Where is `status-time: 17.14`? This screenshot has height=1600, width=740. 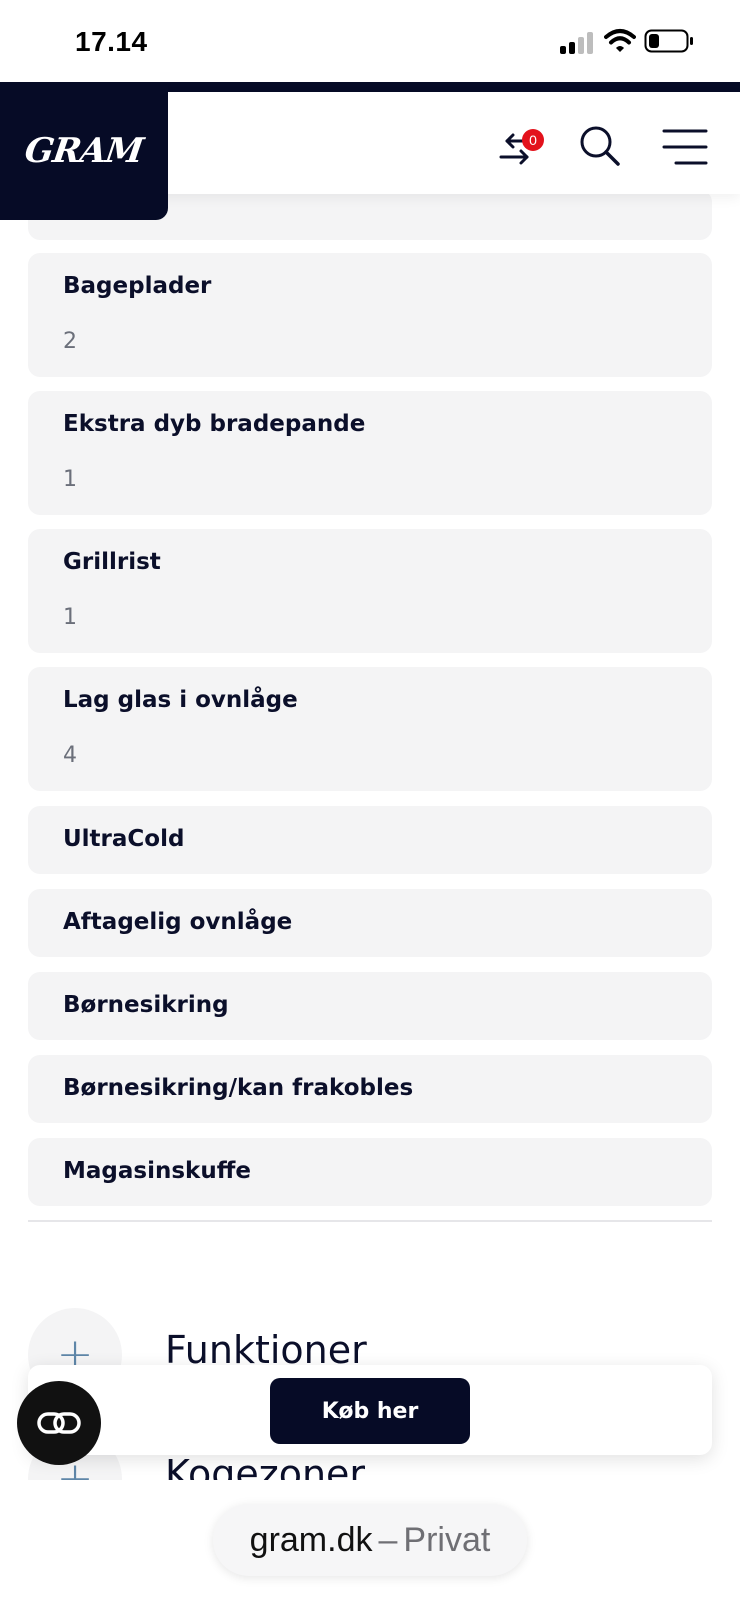
status-time: 17.14 is located at coordinates (111, 41).